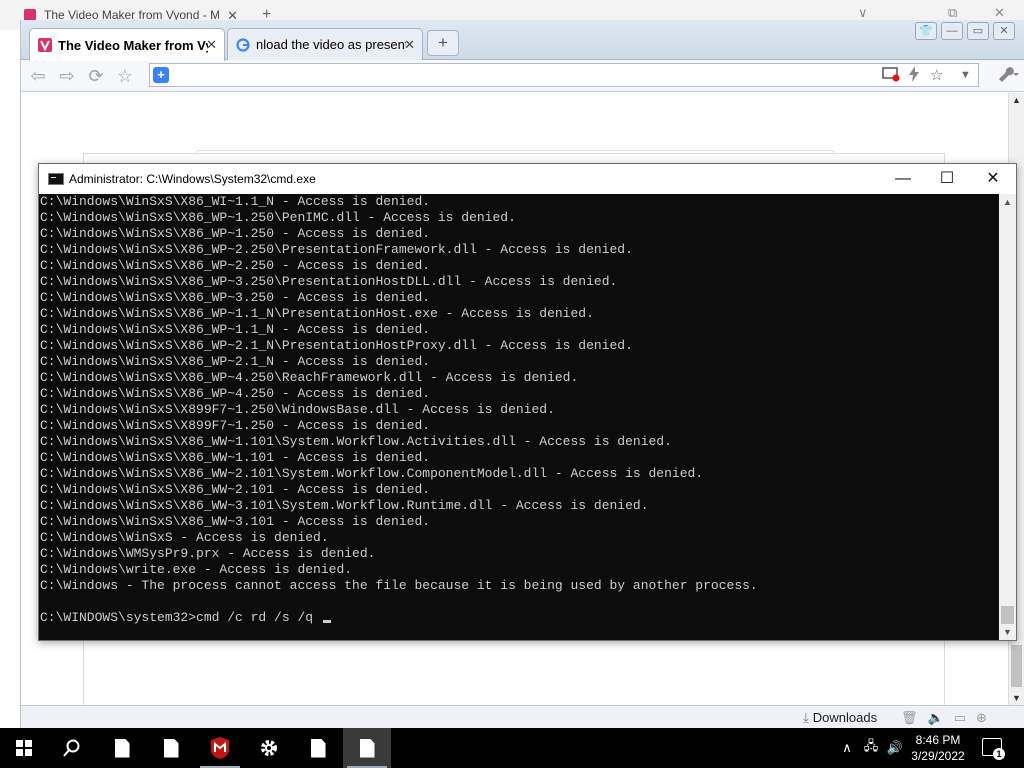  I want to click on status-icons: 🗑🔈▭⊕, so click(949, 718).